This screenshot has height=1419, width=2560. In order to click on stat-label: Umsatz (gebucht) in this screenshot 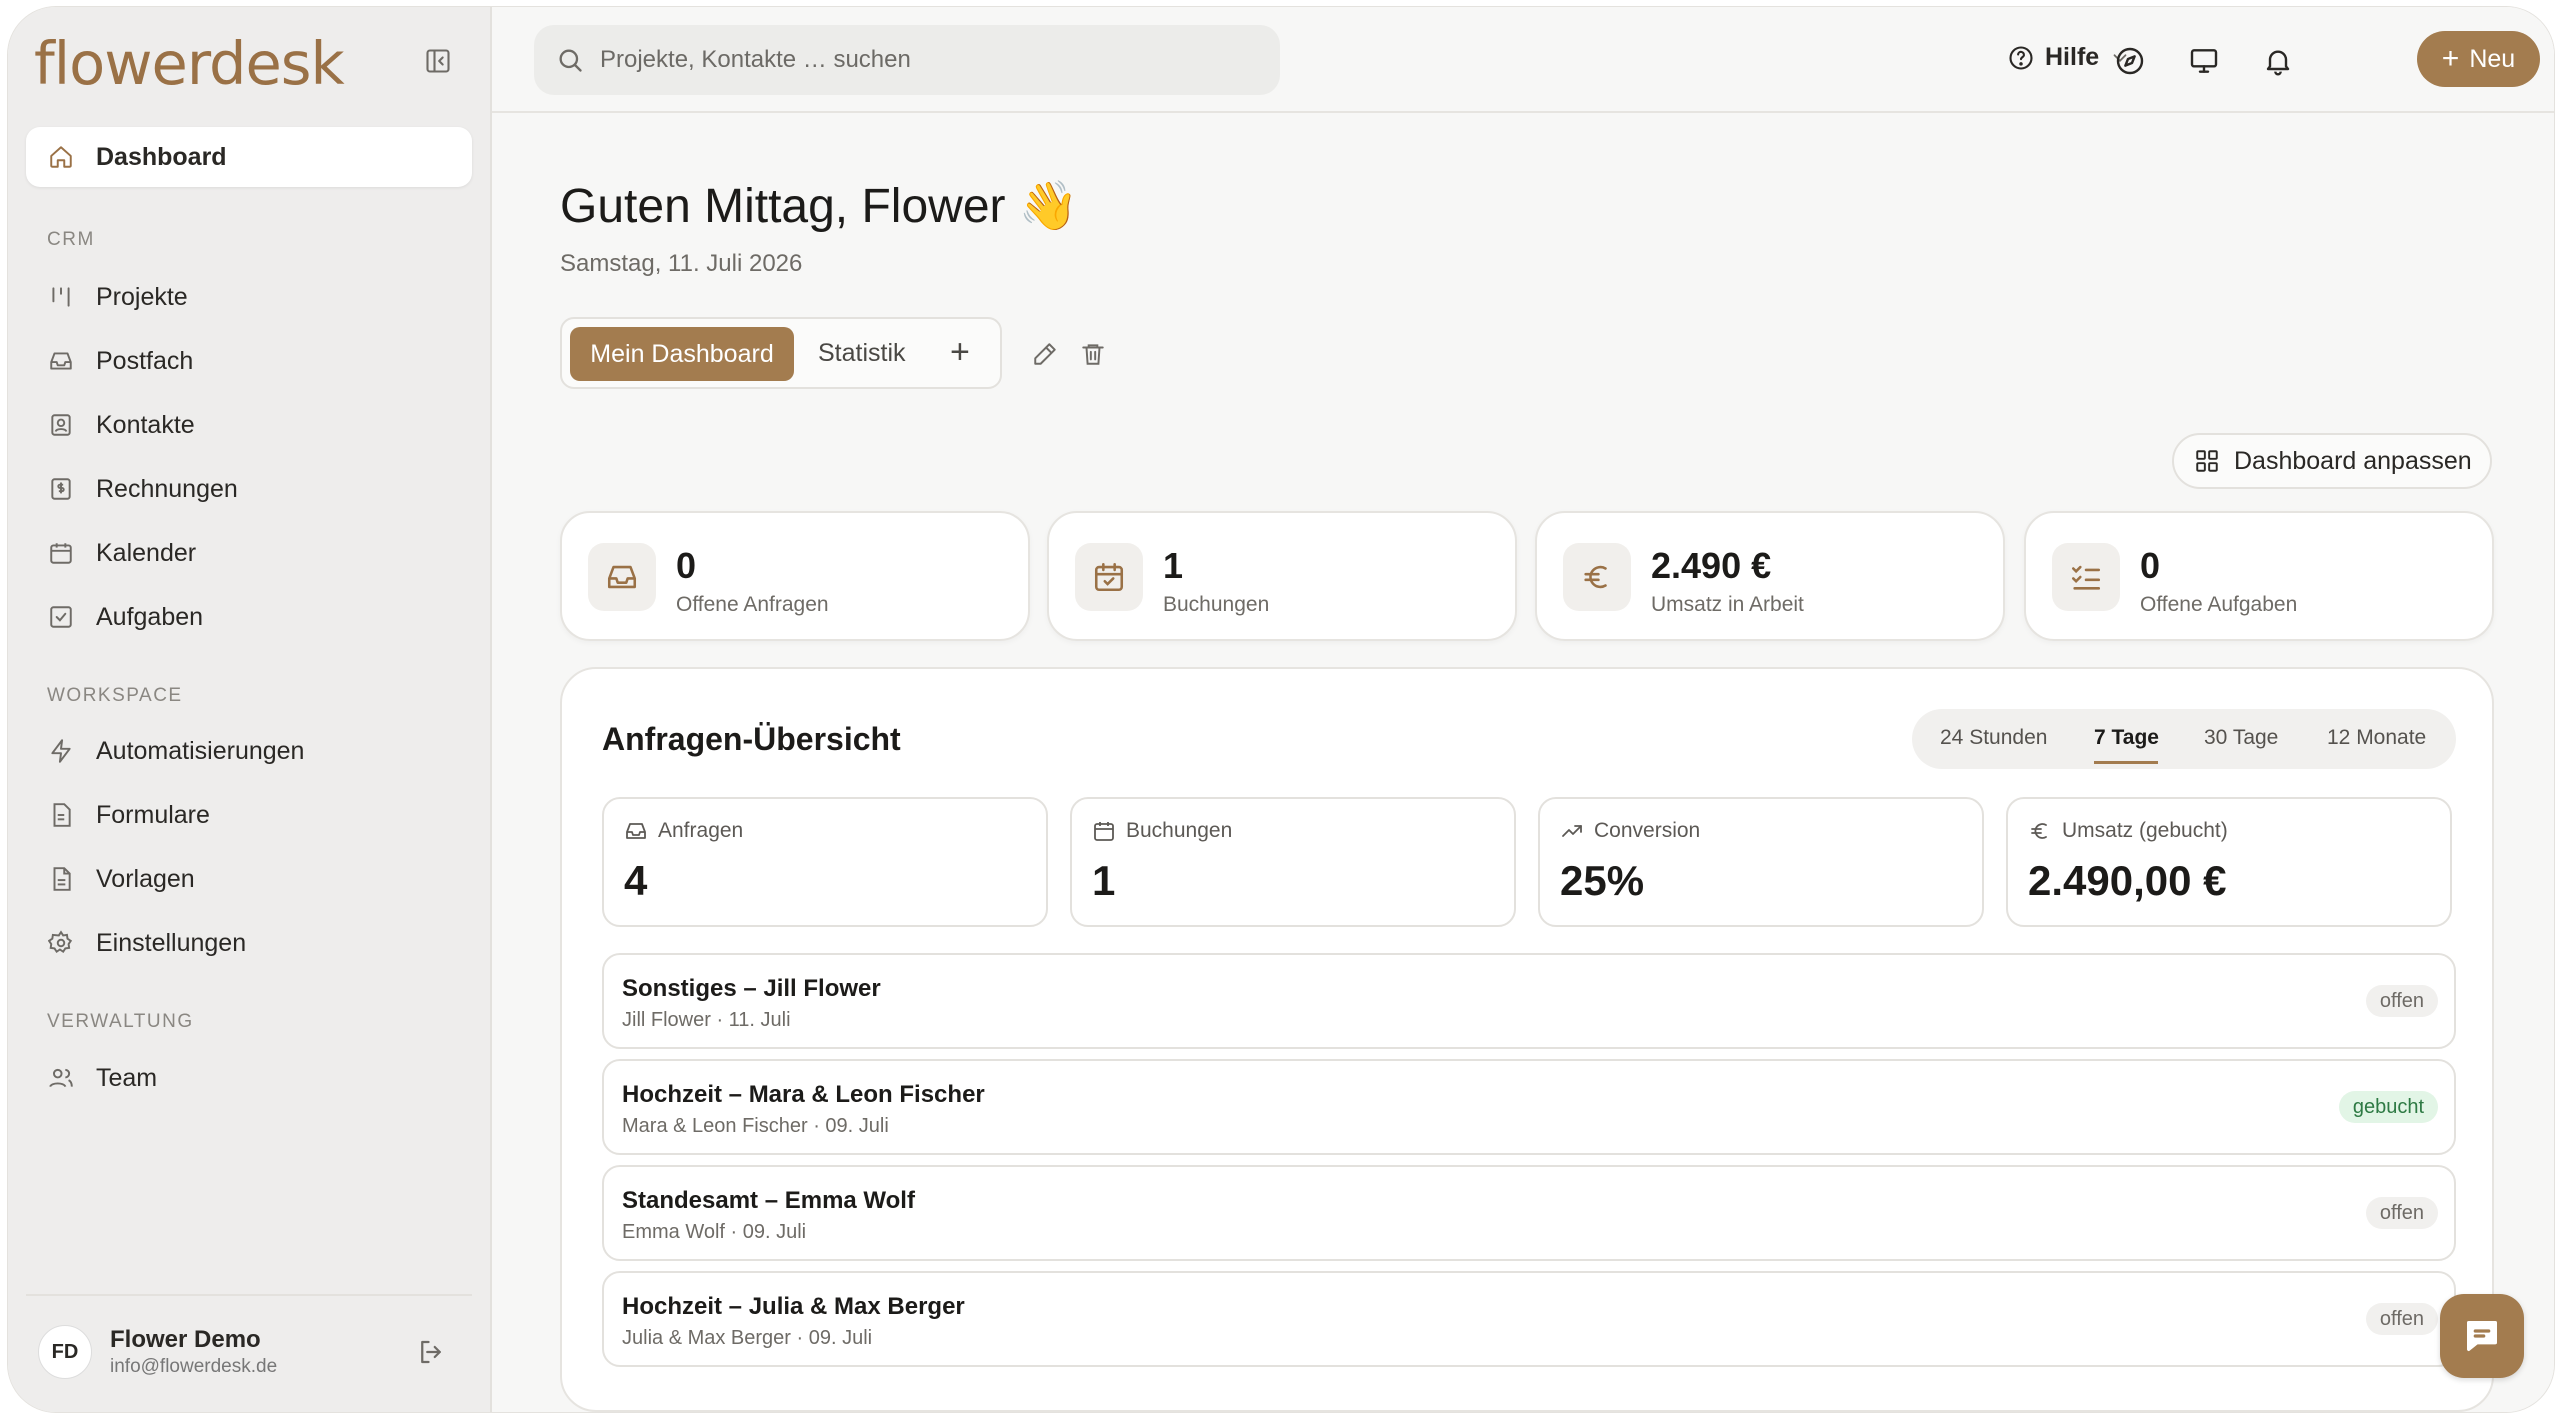, I will do `click(2145, 830)`.